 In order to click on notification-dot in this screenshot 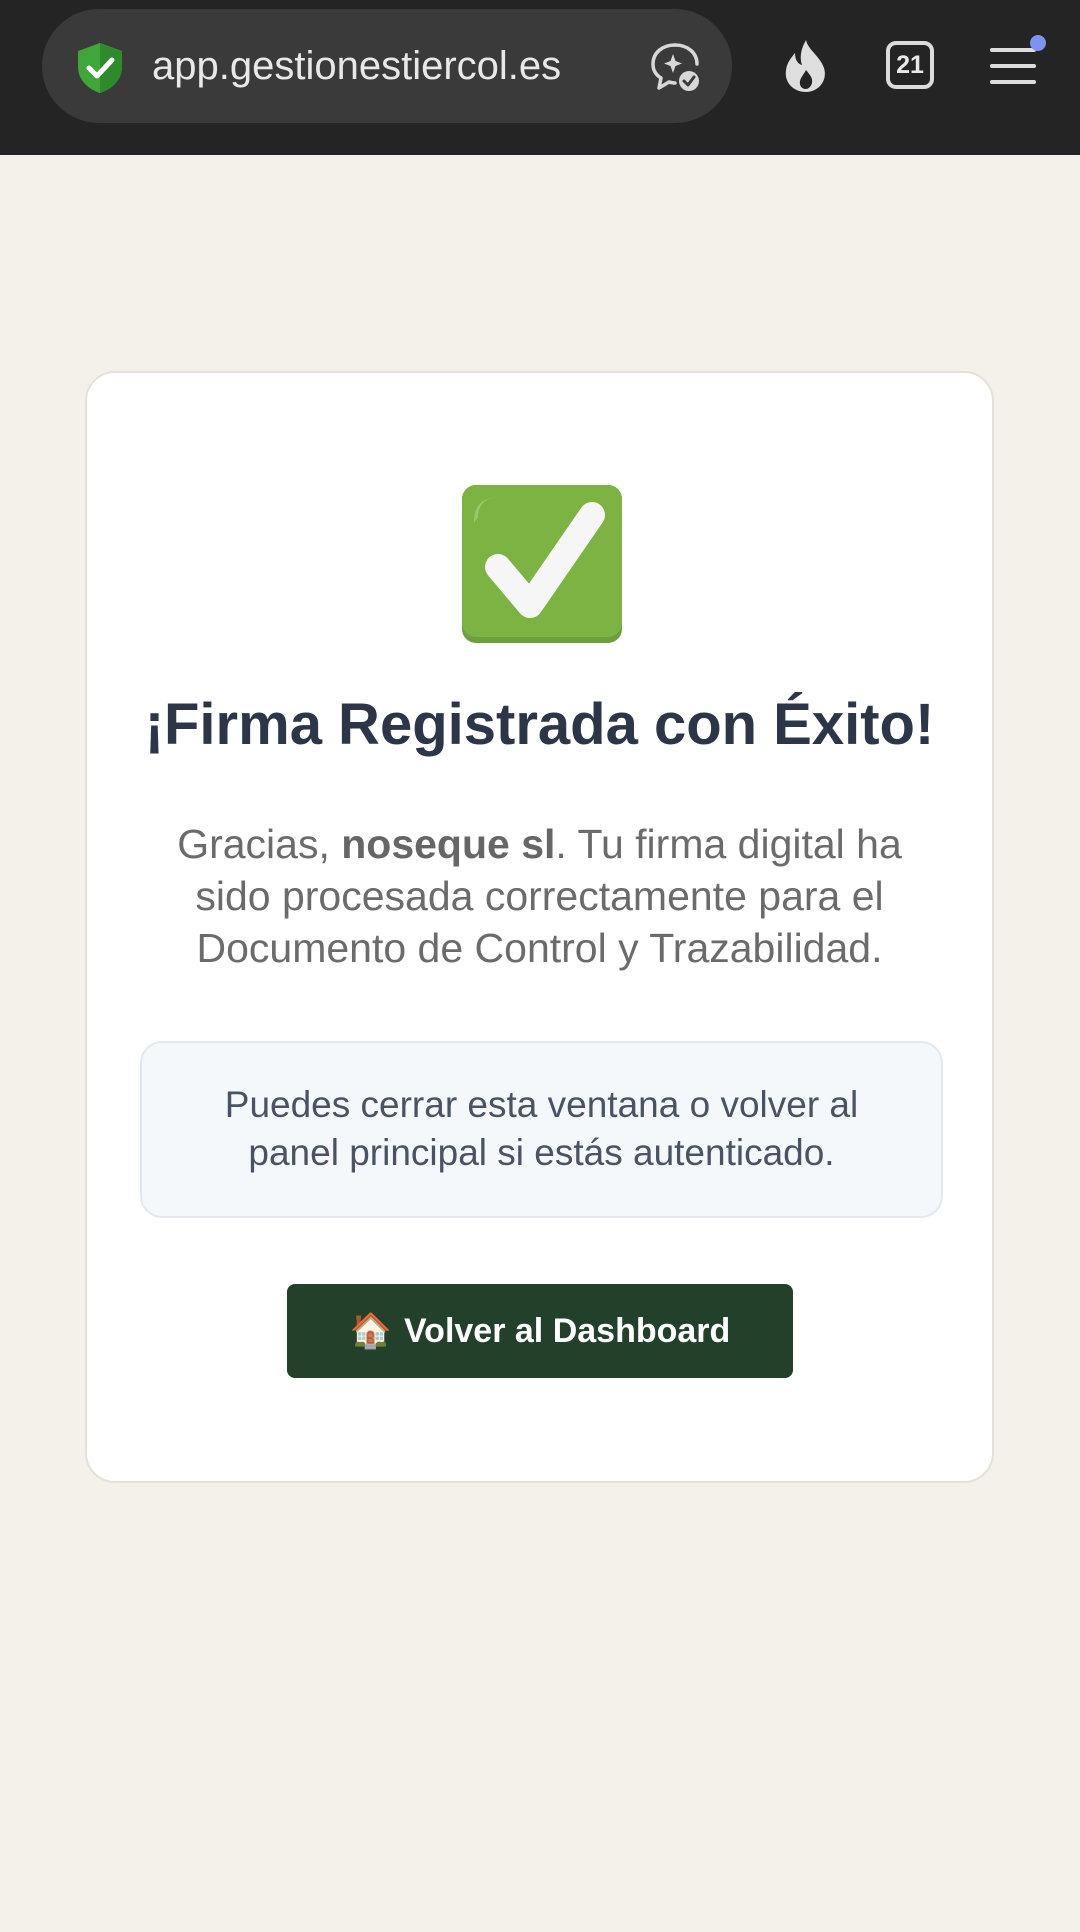, I will do `click(1038, 43)`.